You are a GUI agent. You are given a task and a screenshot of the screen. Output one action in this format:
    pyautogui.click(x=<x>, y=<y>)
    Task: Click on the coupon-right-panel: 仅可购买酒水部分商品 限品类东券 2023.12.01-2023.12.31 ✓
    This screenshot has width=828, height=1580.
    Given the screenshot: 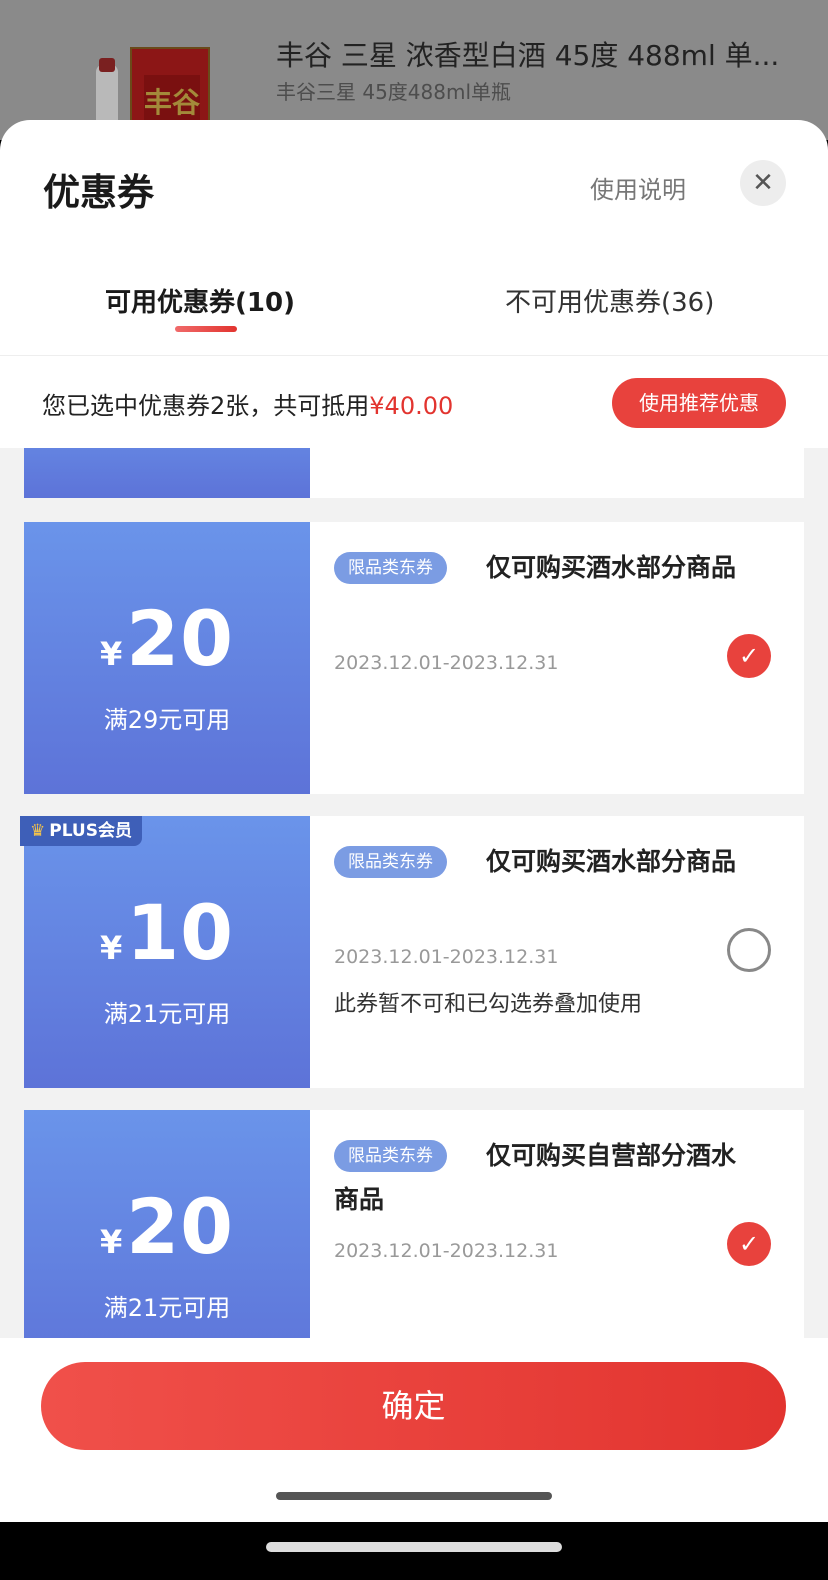 What is the action you would take?
    pyautogui.click(x=557, y=658)
    